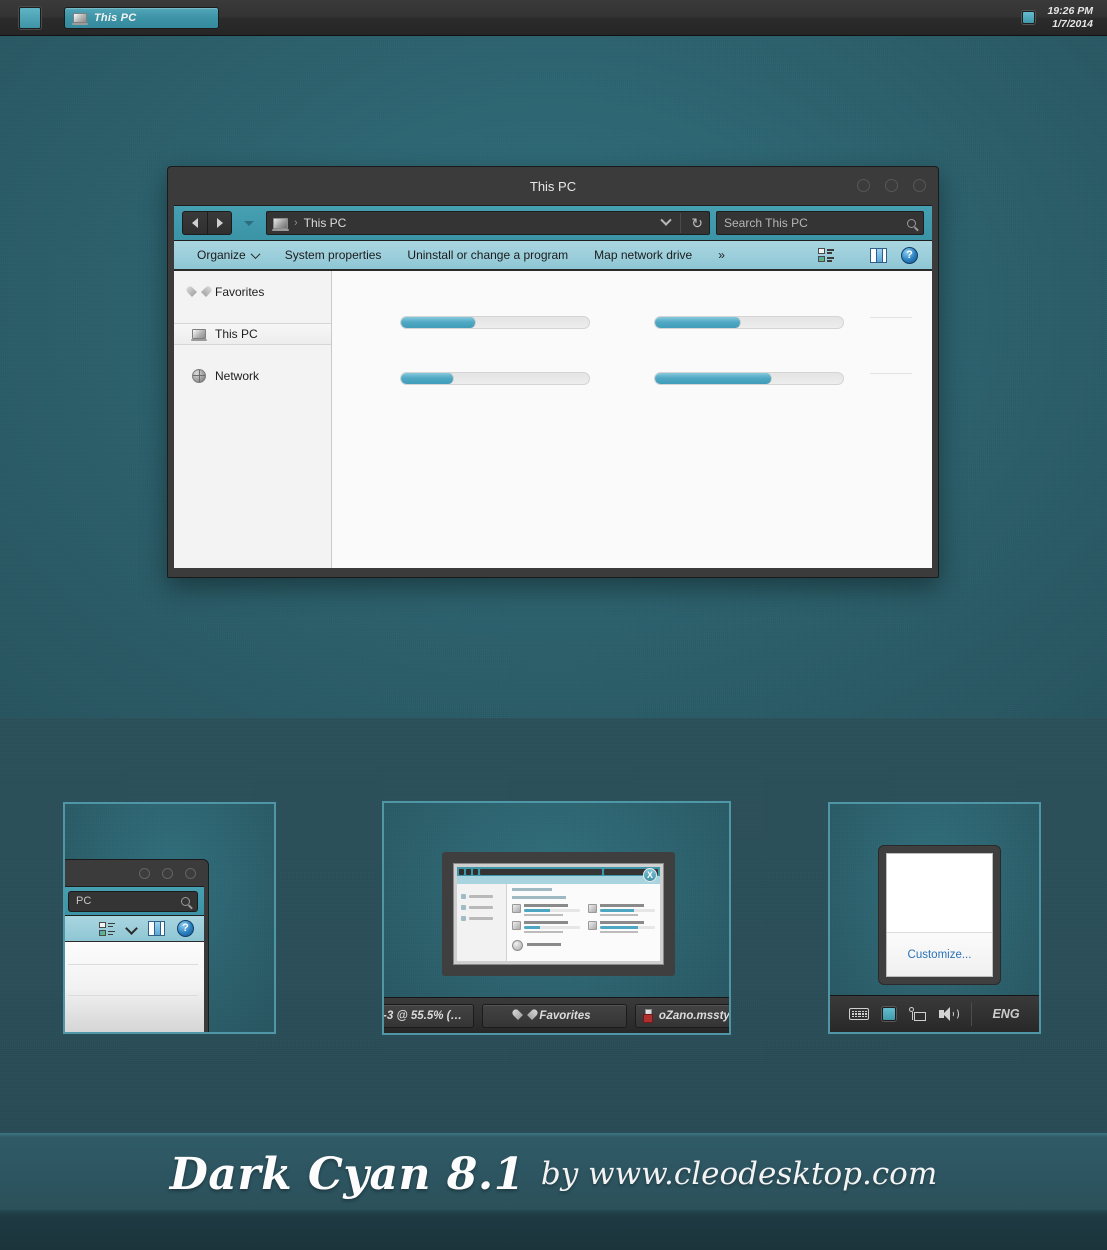 This screenshot has width=1107, height=1250. I want to click on map-network-drive-button: Map network drive, so click(643, 255).